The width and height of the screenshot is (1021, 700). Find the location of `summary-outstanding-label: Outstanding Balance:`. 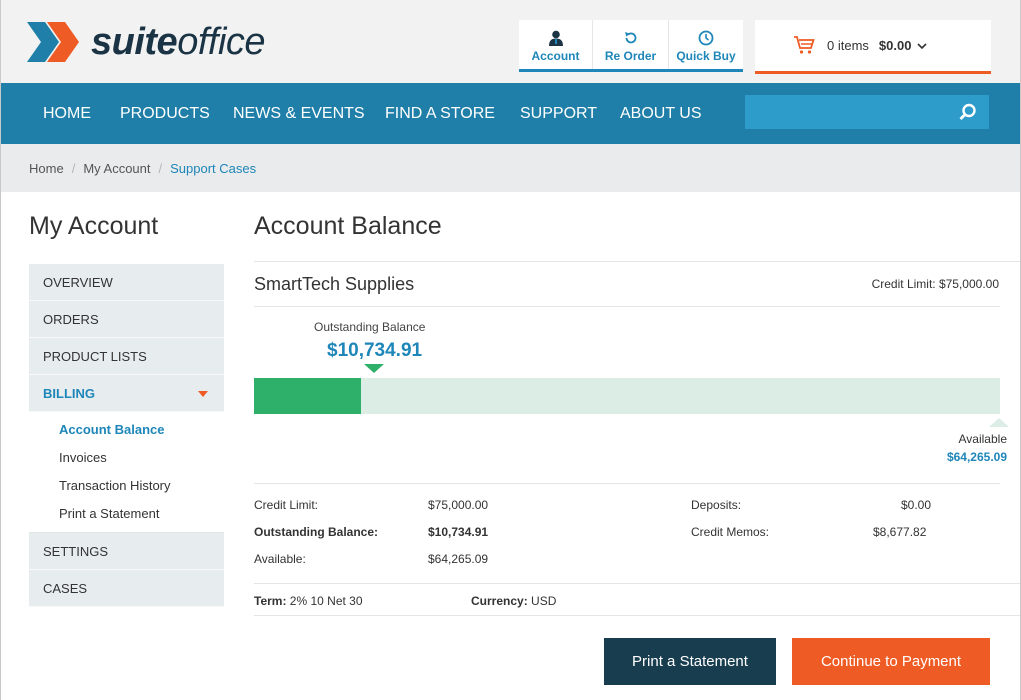

summary-outstanding-label: Outstanding Balance: is located at coordinates (316, 532).